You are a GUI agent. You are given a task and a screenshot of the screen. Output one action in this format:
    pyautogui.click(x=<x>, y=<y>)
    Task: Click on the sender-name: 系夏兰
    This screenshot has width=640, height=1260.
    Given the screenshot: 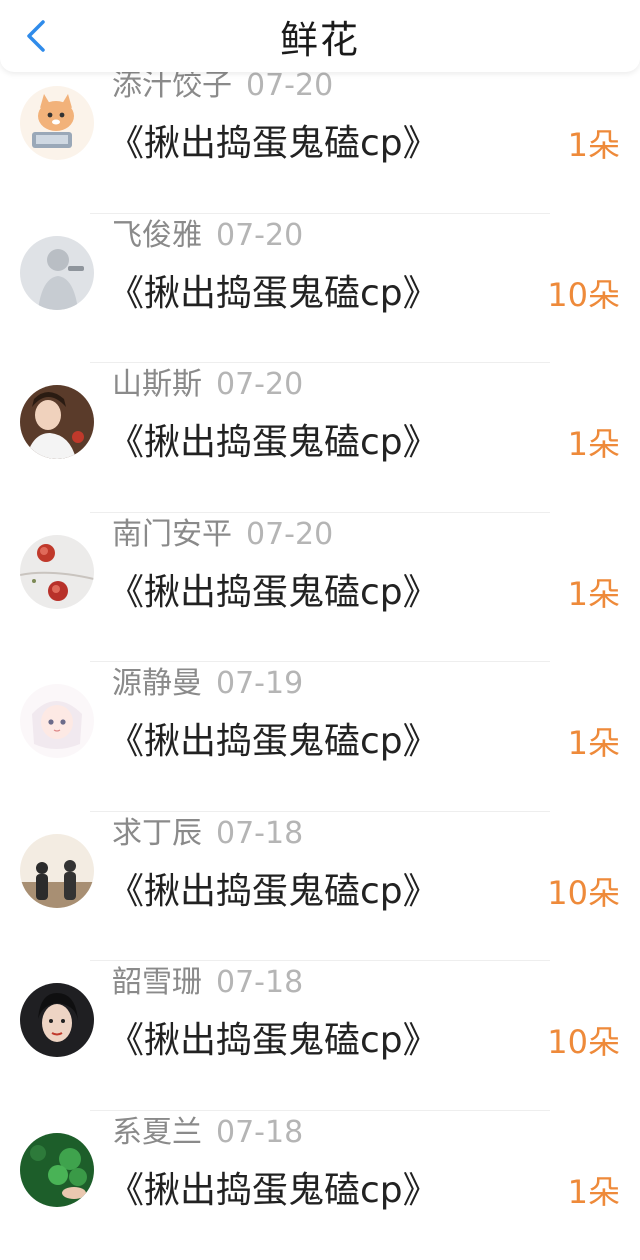 What is the action you would take?
    pyautogui.click(x=157, y=1132)
    